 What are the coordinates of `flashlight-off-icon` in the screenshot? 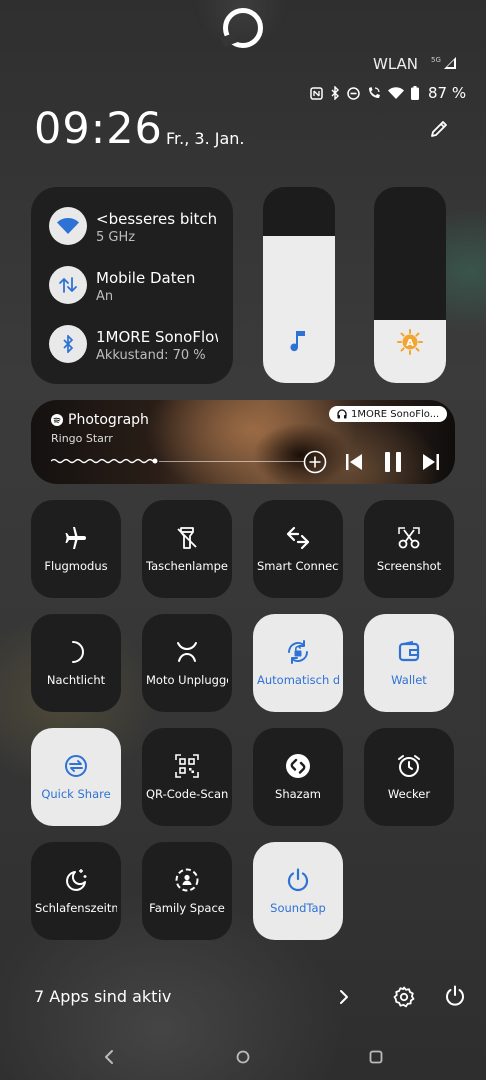 It's located at (187, 538).